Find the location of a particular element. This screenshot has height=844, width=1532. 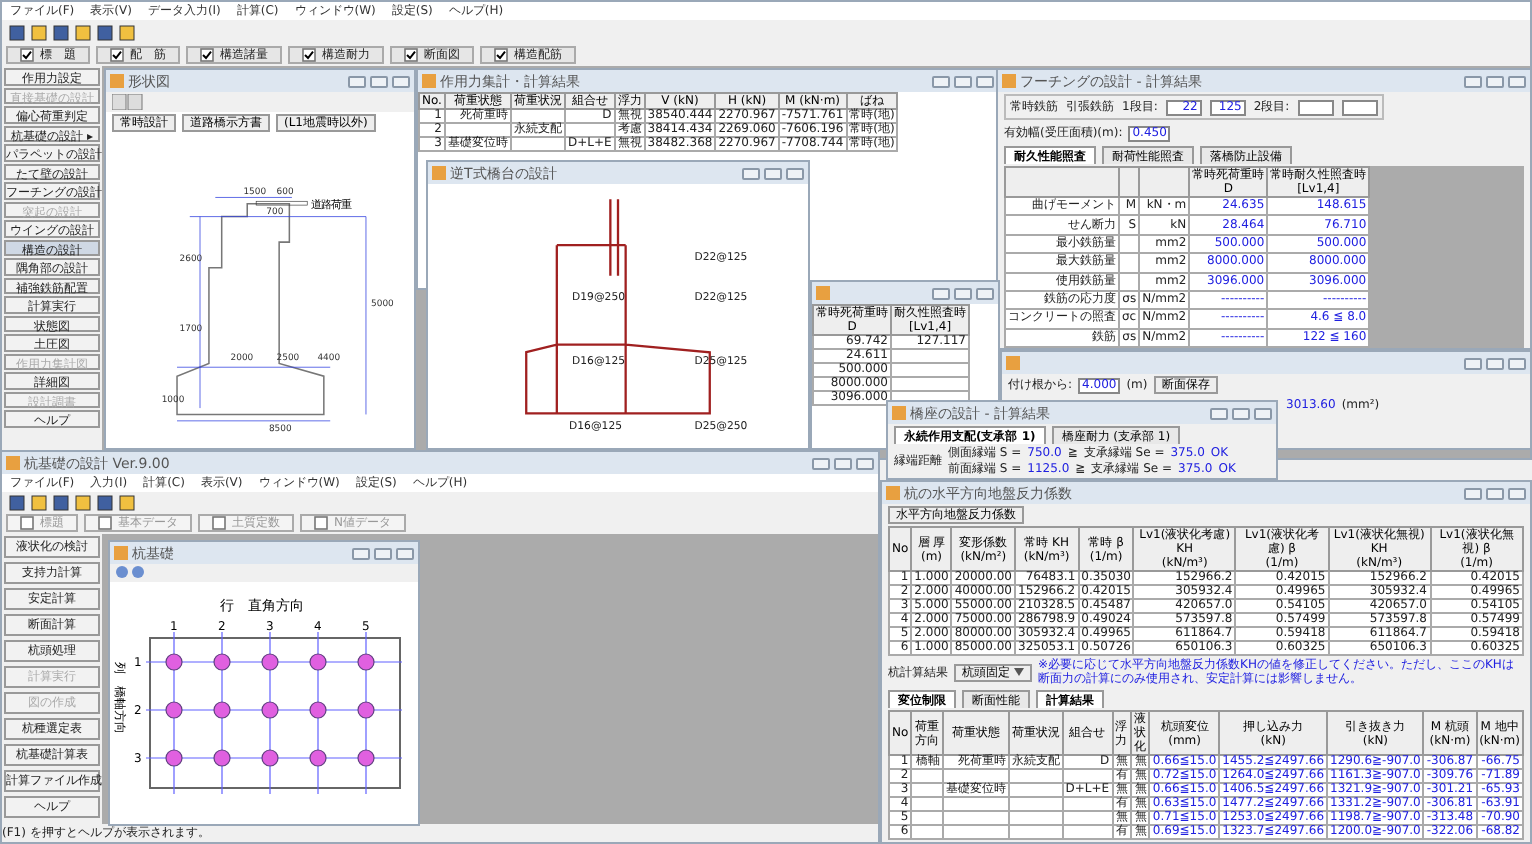

diameter-field is located at coordinates (1315, 107).